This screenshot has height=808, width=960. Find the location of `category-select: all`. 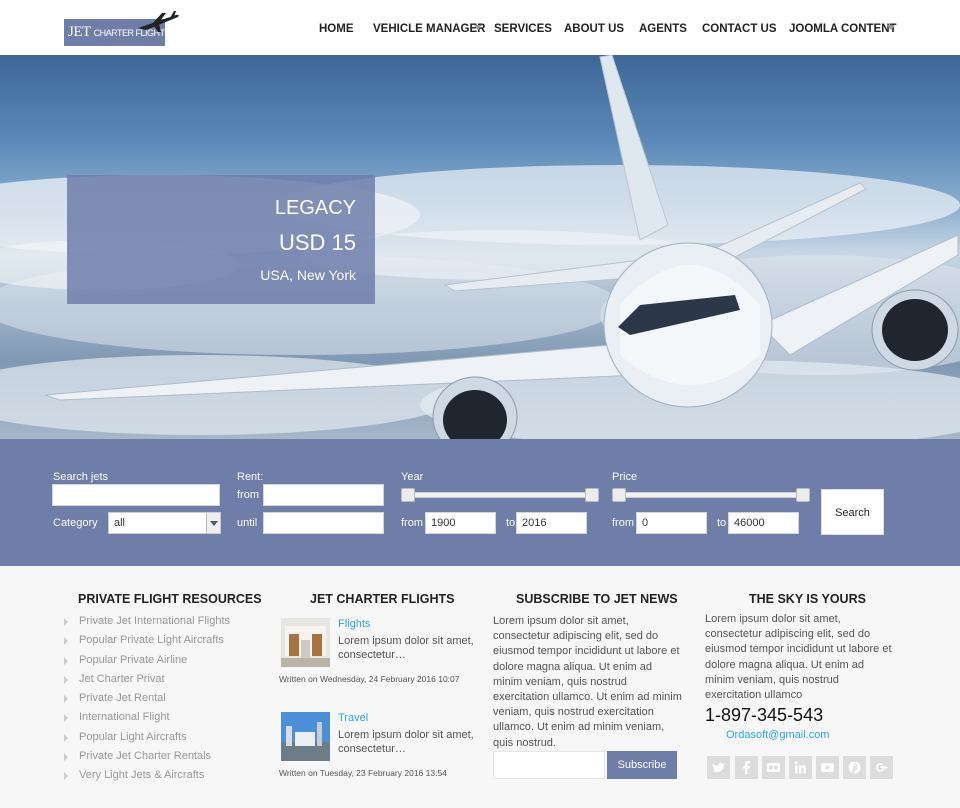

category-select: all is located at coordinates (164, 523).